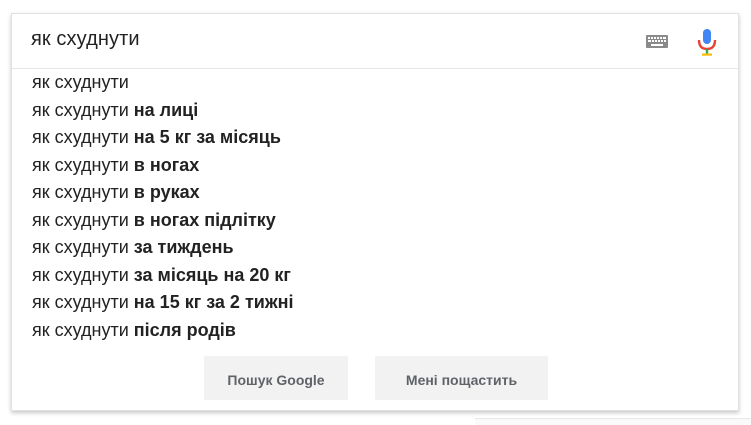 The image size is (751, 425). What do you see at coordinates (375, 83) in the screenshot?
I see `suggestion-item: як схуднути` at bounding box center [375, 83].